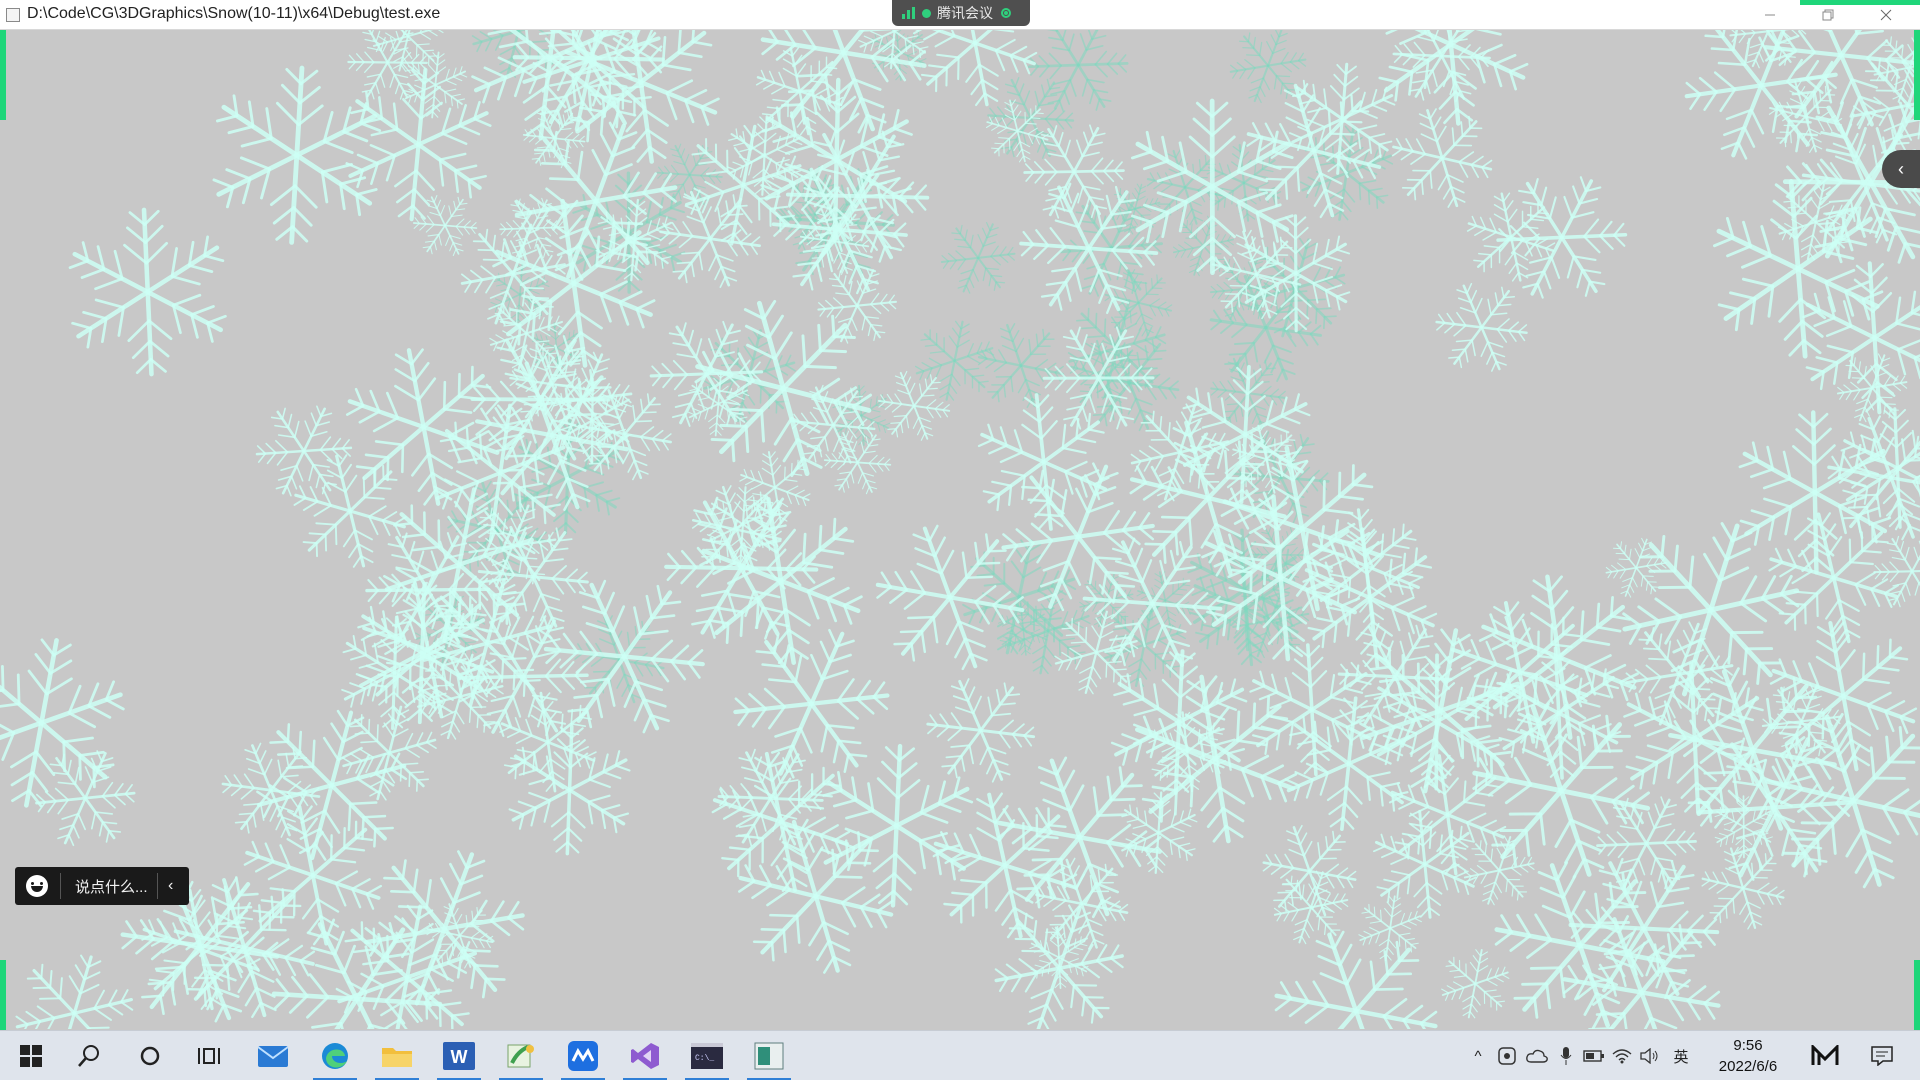  What do you see at coordinates (1748, 1056) in the screenshot?
I see `clock: 9:56 2022/6/6` at bounding box center [1748, 1056].